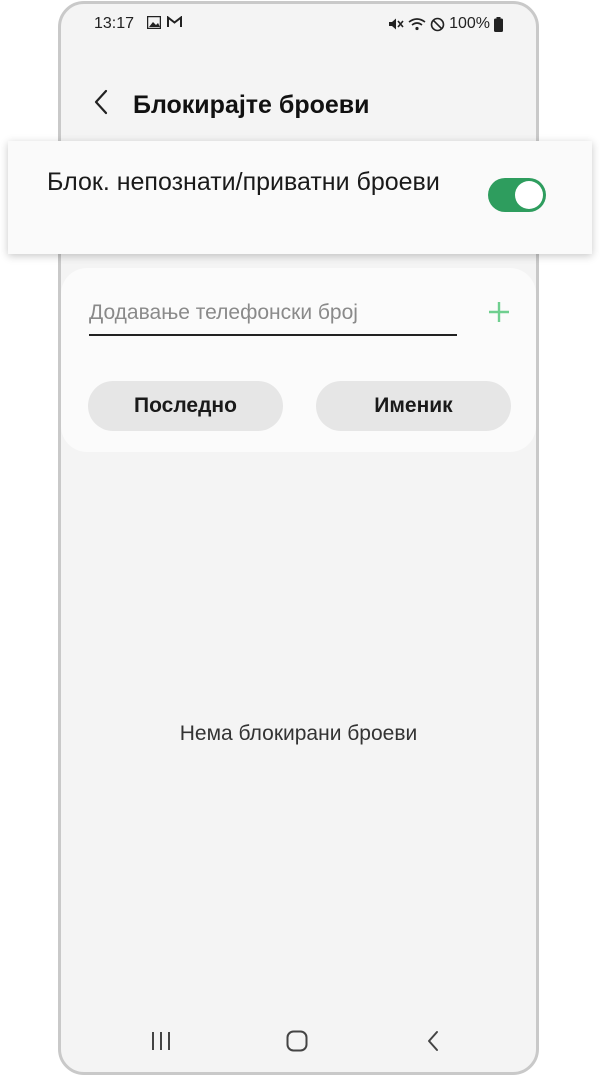  I want to click on app-header: Блокирајте броеви, so click(298, 104).